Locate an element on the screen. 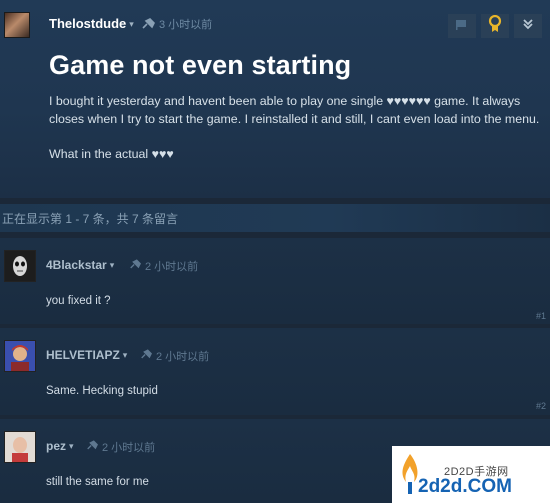  watermark: 2D2D手游网 2d2d.COM is located at coordinates (471, 474).